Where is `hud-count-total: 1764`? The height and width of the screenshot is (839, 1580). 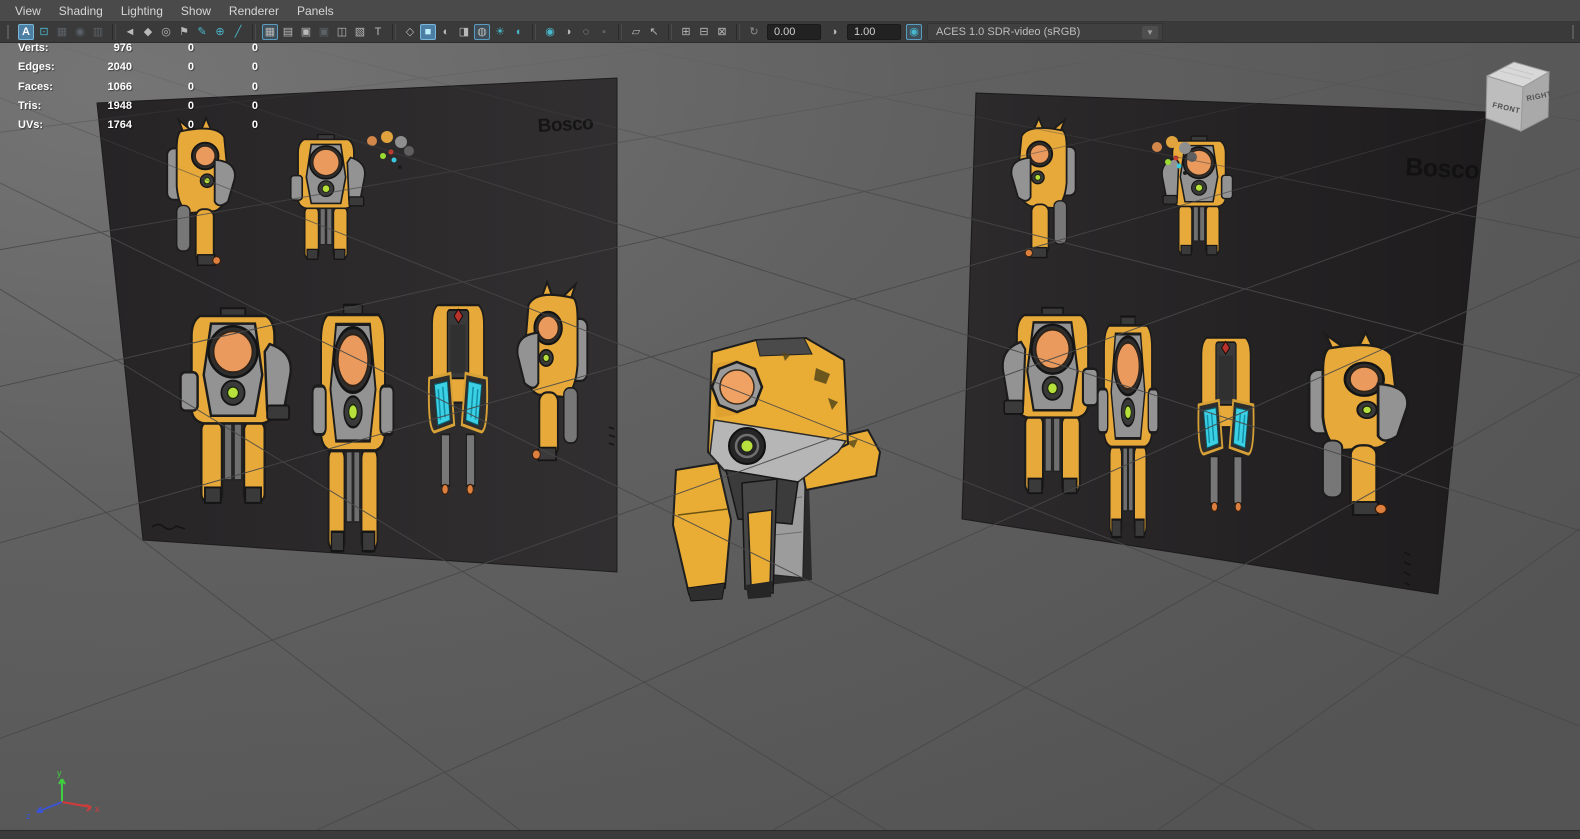 hud-count-total: 1764 is located at coordinates (119, 125).